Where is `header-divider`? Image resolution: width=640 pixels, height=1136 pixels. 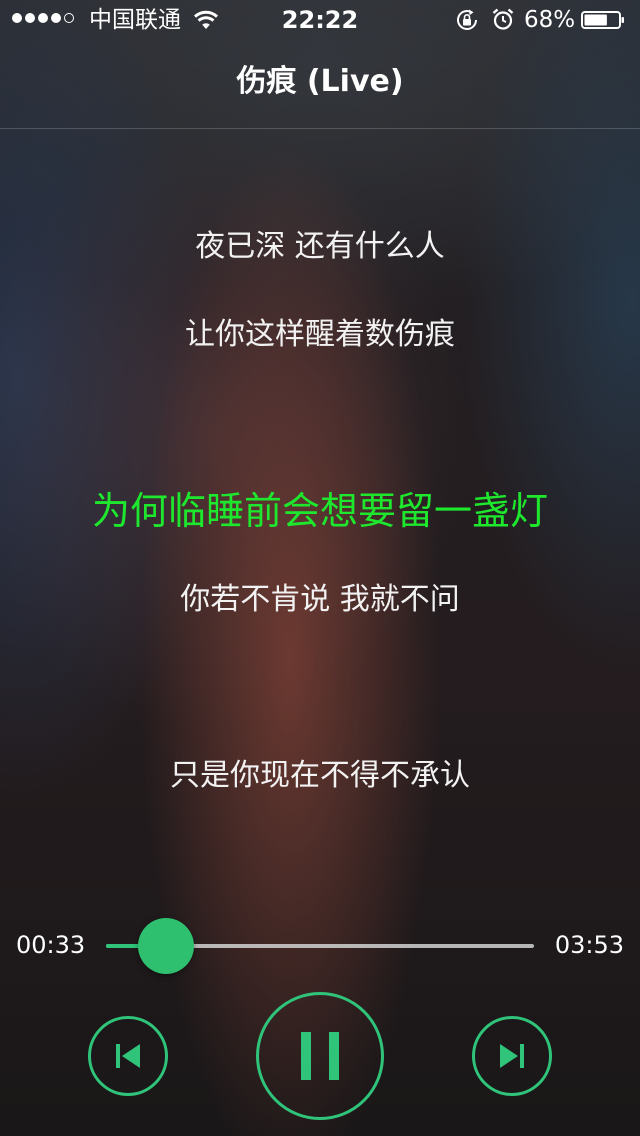 header-divider is located at coordinates (320, 128).